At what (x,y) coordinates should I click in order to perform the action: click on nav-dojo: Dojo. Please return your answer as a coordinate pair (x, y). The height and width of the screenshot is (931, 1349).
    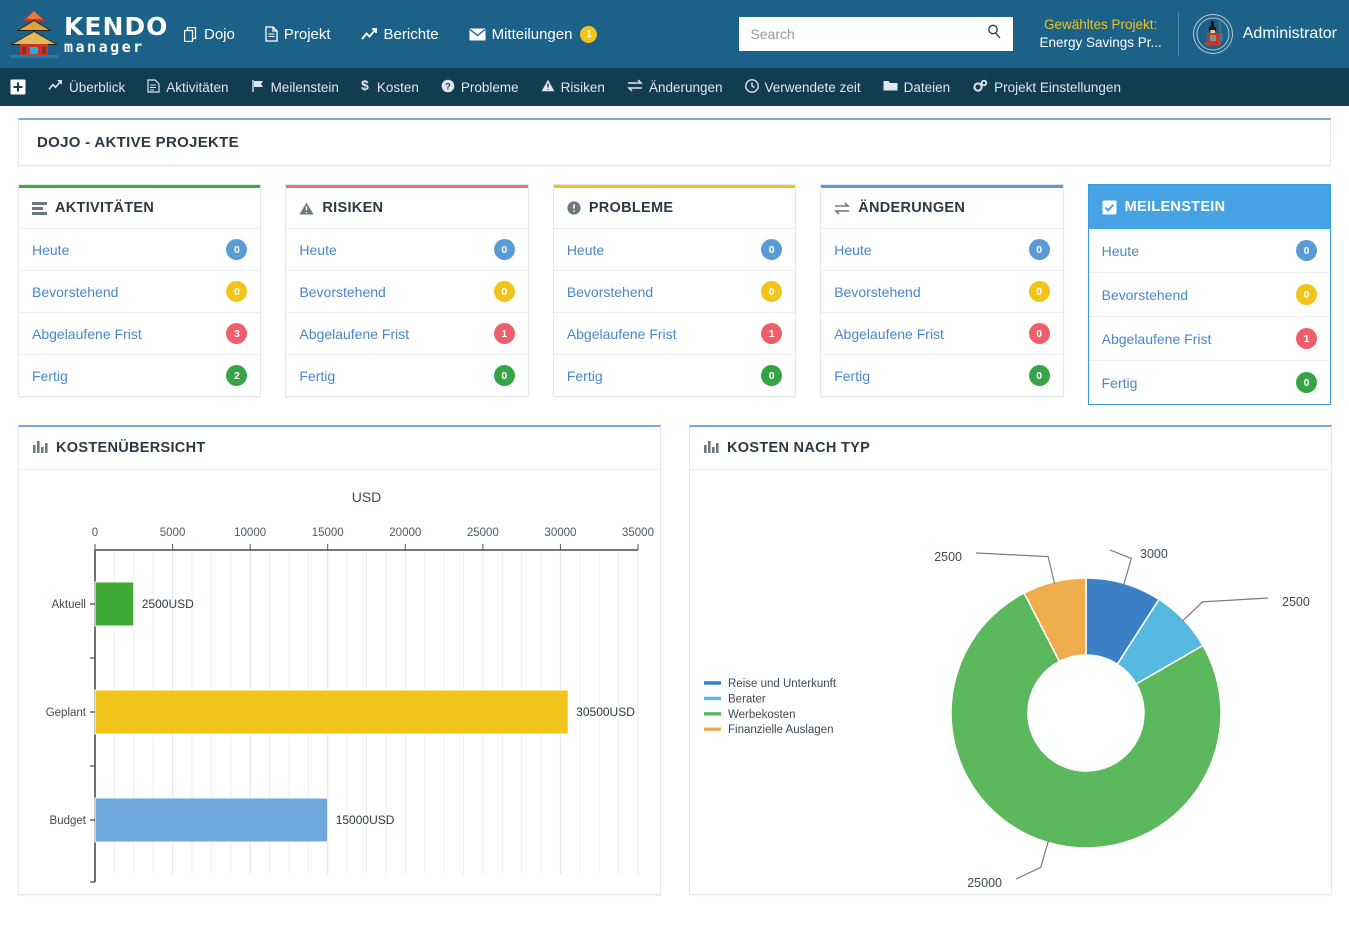
    Looking at the image, I should click on (209, 34).